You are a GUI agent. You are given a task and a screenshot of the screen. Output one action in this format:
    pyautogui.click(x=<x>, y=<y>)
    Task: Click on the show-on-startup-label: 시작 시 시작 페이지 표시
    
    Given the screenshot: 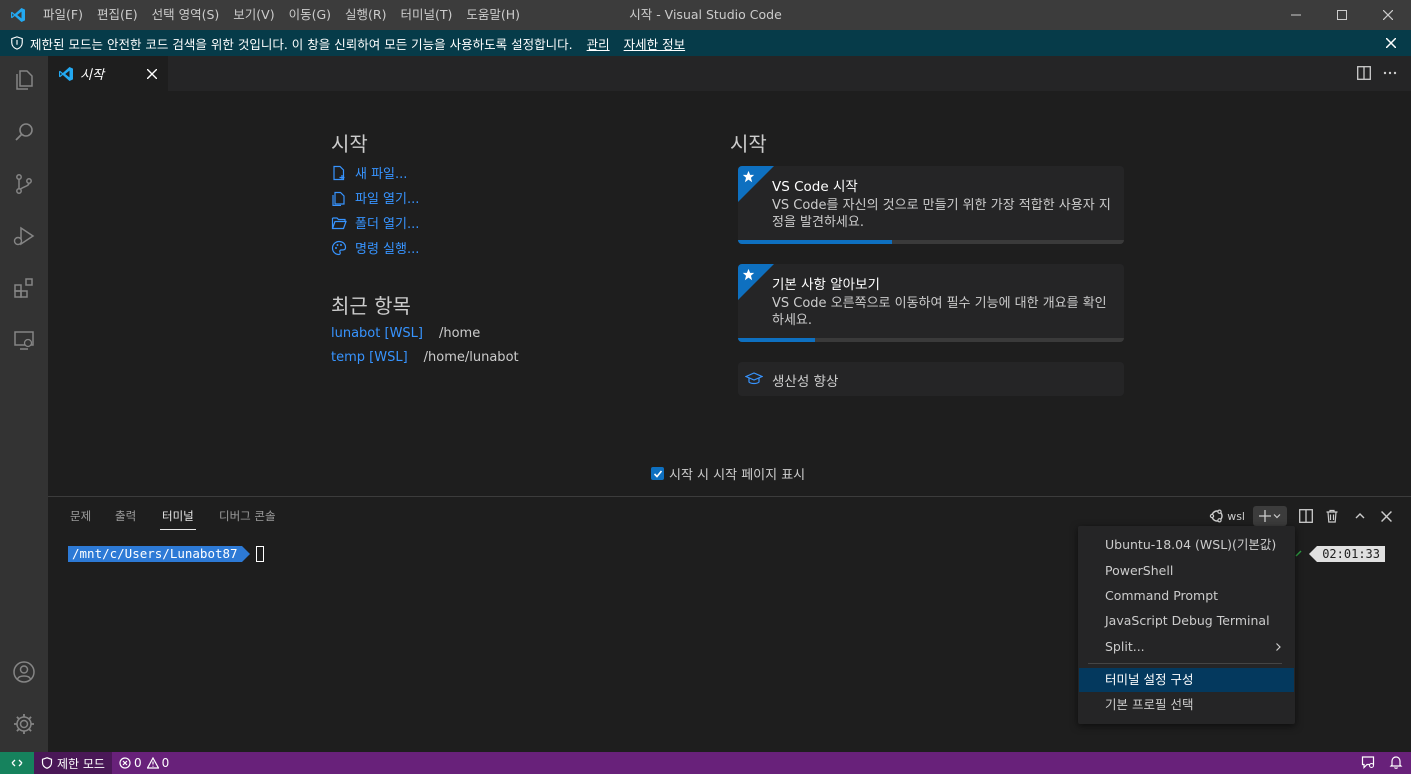 What is the action you would take?
    pyautogui.click(x=737, y=475)
    